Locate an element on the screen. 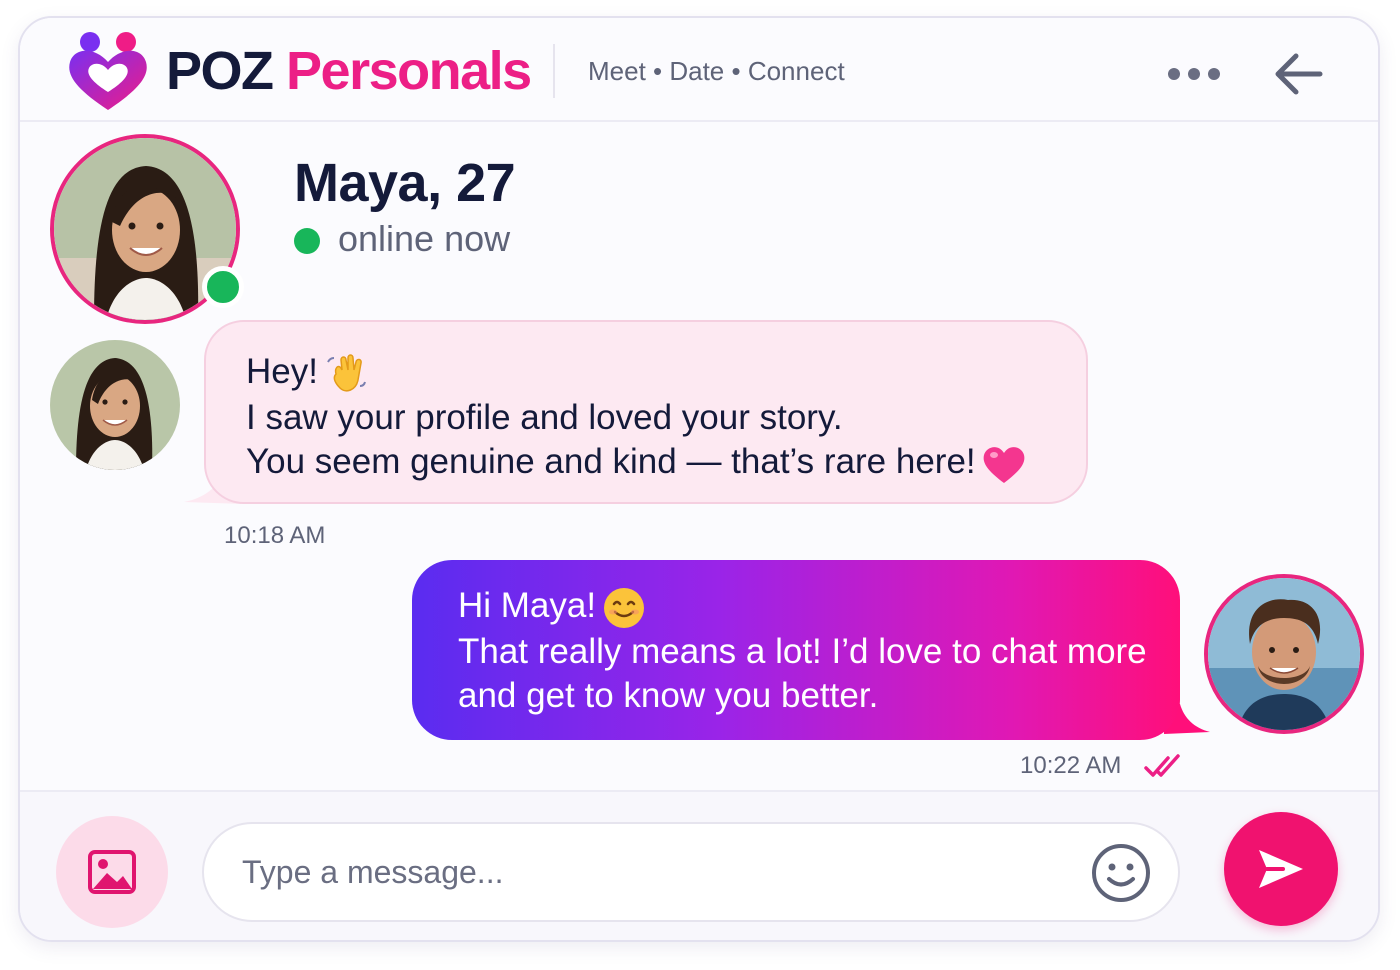 The width and height of the screenshot is (1400, 970). status-dot is located at coordinates (307, 241).